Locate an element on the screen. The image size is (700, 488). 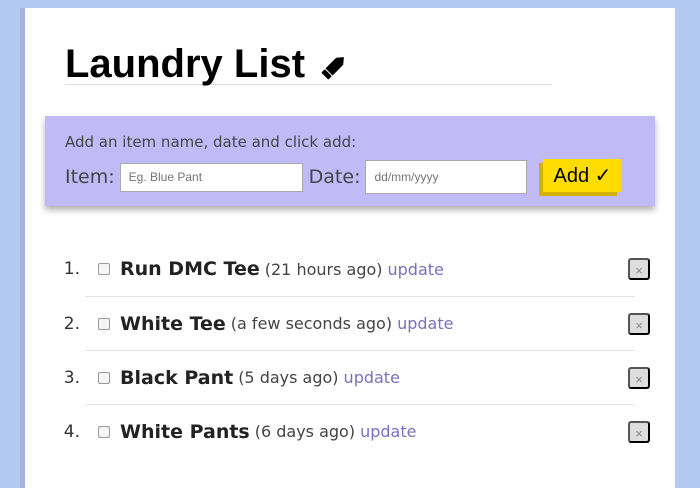
item-time-ago: (a few seconds ago) is located at coordinates (311, 323).